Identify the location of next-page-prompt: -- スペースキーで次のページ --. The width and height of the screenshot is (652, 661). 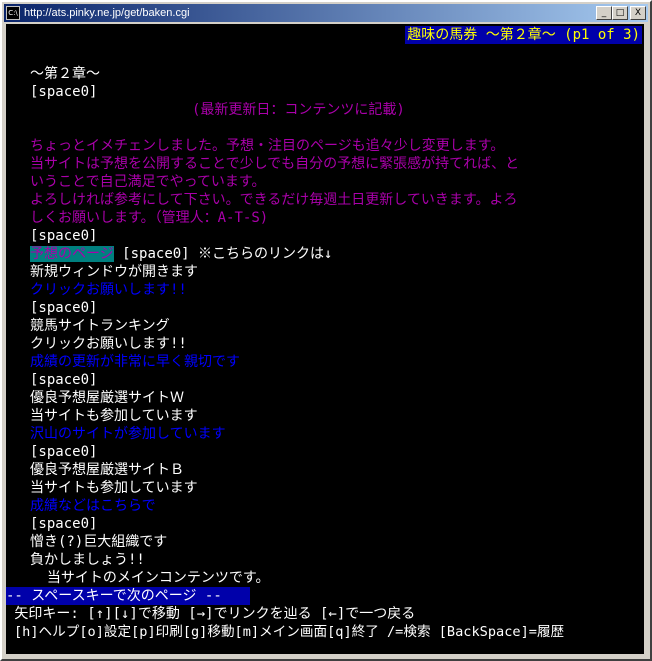
(128, 596).